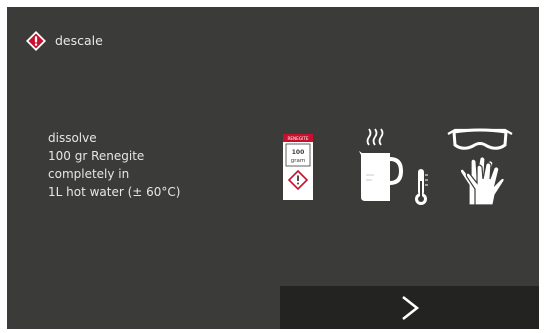 This screenshot has height=333, width=545. What do you see at coordinates (89, 174) in the screenshot?
I see `instruction-line: completely in` at bounding box center [89, 174].